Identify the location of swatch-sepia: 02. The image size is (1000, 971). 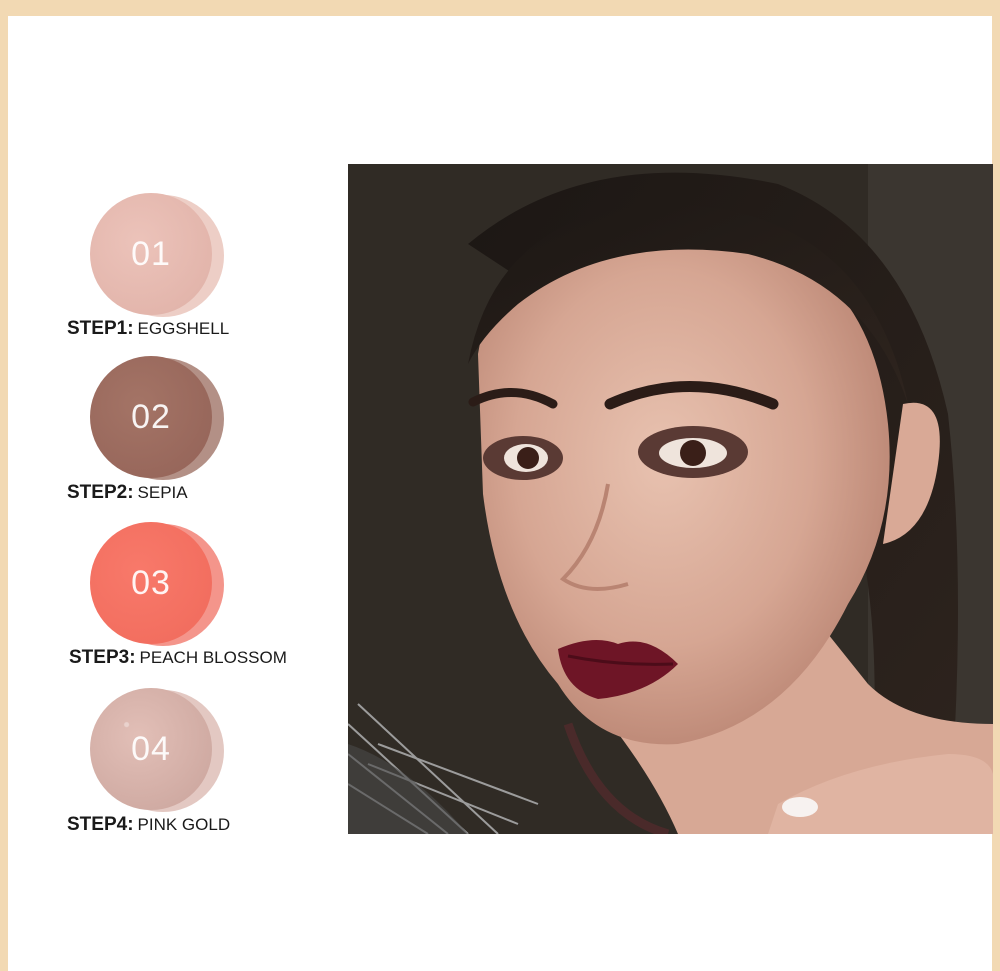
(160, 418).